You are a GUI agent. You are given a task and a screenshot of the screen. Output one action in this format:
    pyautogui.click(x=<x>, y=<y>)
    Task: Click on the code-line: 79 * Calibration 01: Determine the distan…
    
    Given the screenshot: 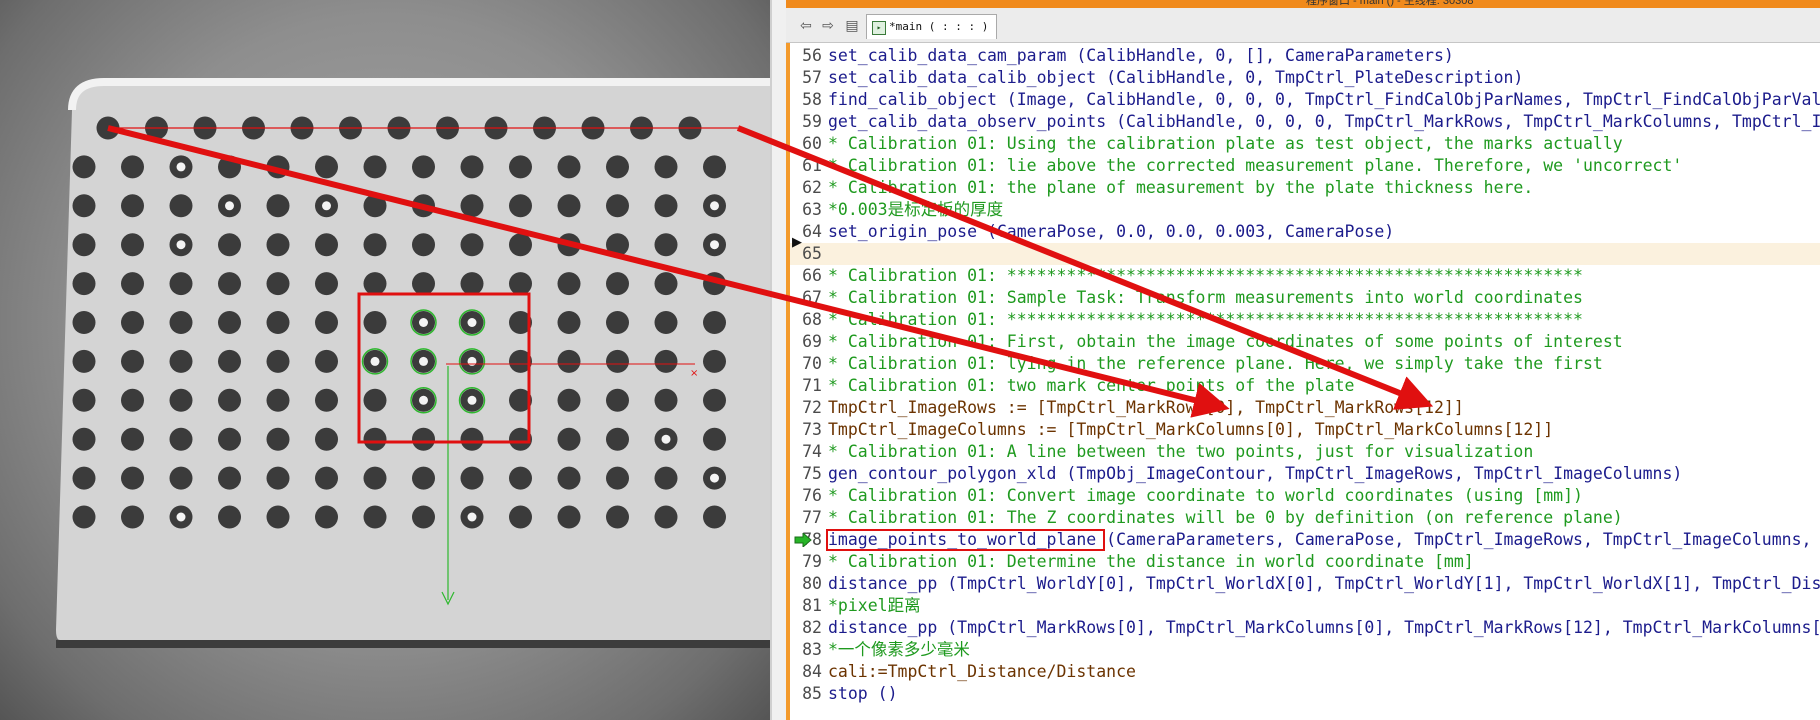 What is the action you would take?
    pyautogui.click(x=1305, y=562)
    